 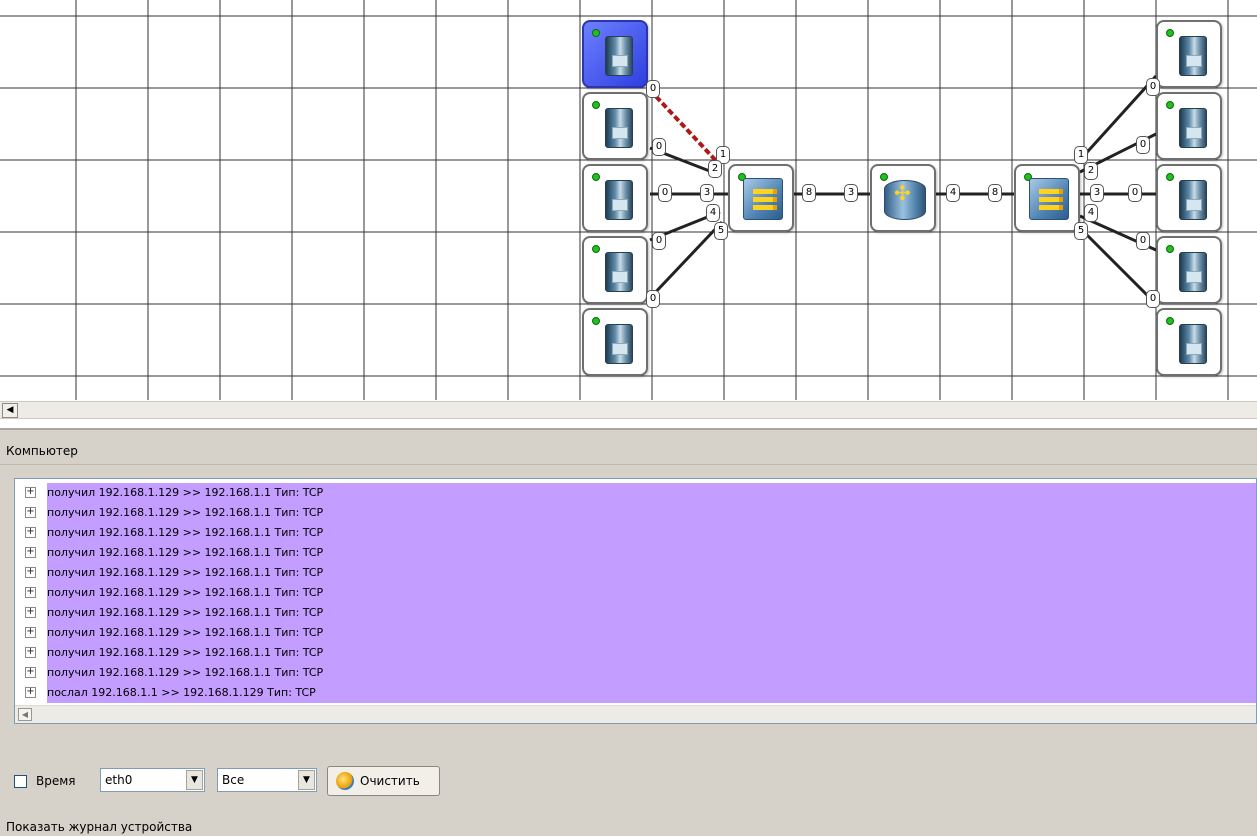 I want to click on switch-icon, so click(x=763, y=199).